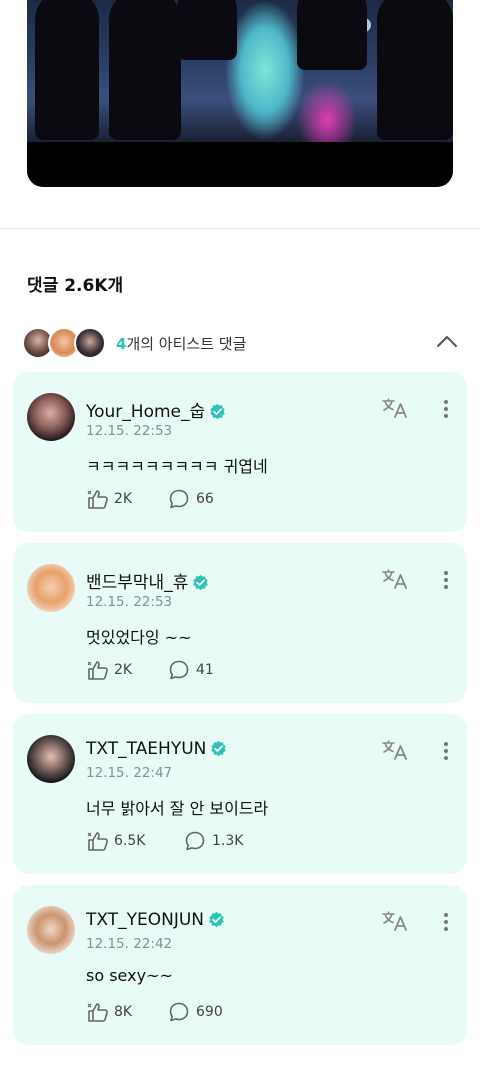 This screenshot has height=1067, width=480. What do you see at coordinates (137, 583) in the screenshot?
I see `username-text: 밴드부막내_휴` at bounding box center [137, 583].